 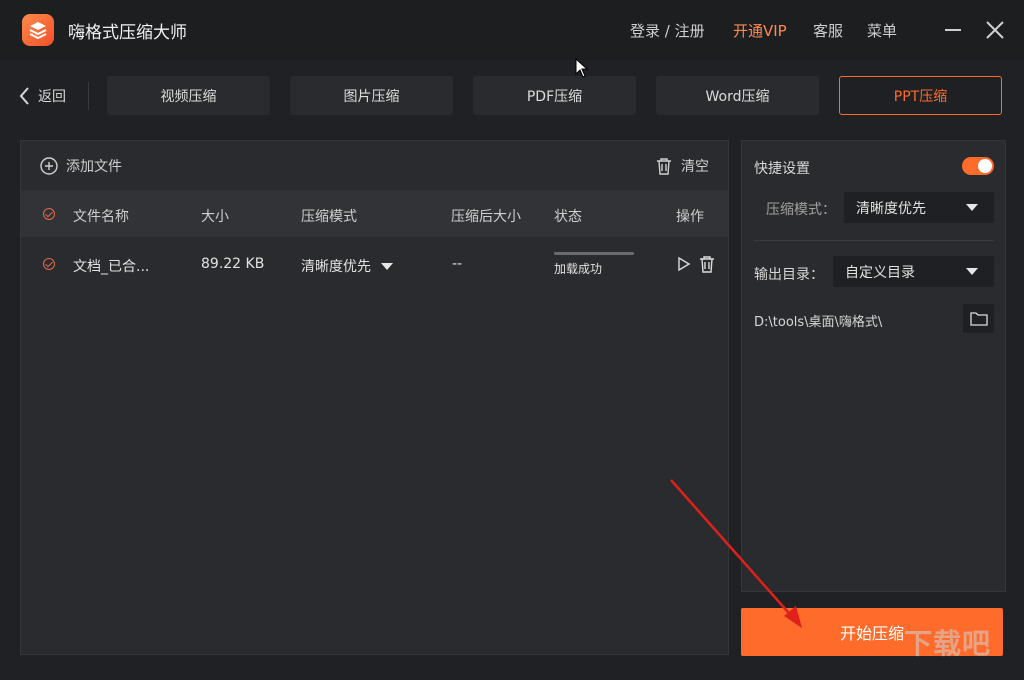 I want to click on back-label: 返回, so click(x=52, y=97).